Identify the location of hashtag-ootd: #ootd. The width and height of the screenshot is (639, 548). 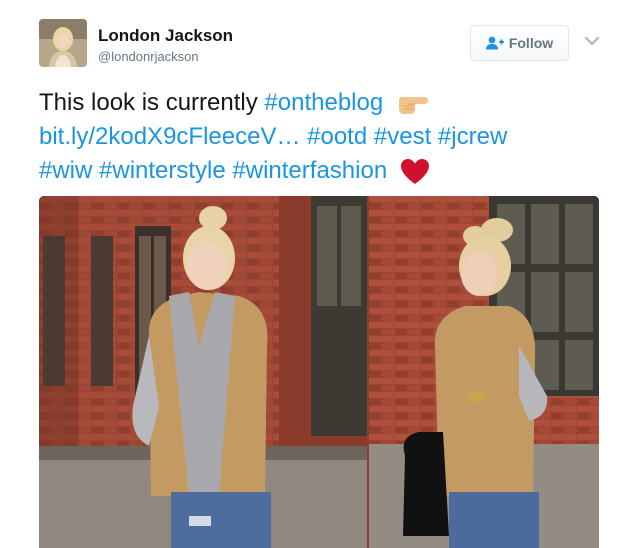
(337, 136).